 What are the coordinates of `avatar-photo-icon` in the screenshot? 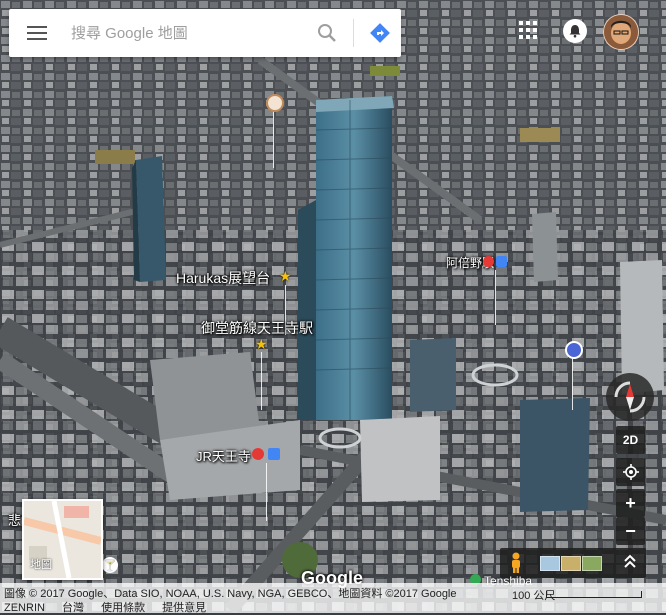 It's located at (621, 32).